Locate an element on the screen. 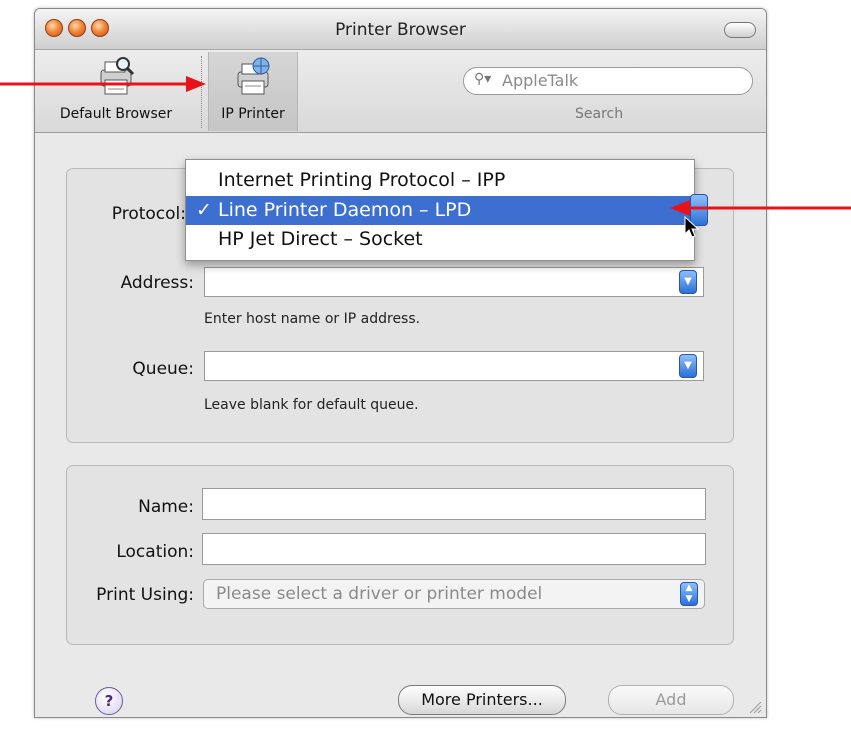 This screenshot has width=851, height=742. ip-printer-label: IP Printer is located at coordinates (253, 114).